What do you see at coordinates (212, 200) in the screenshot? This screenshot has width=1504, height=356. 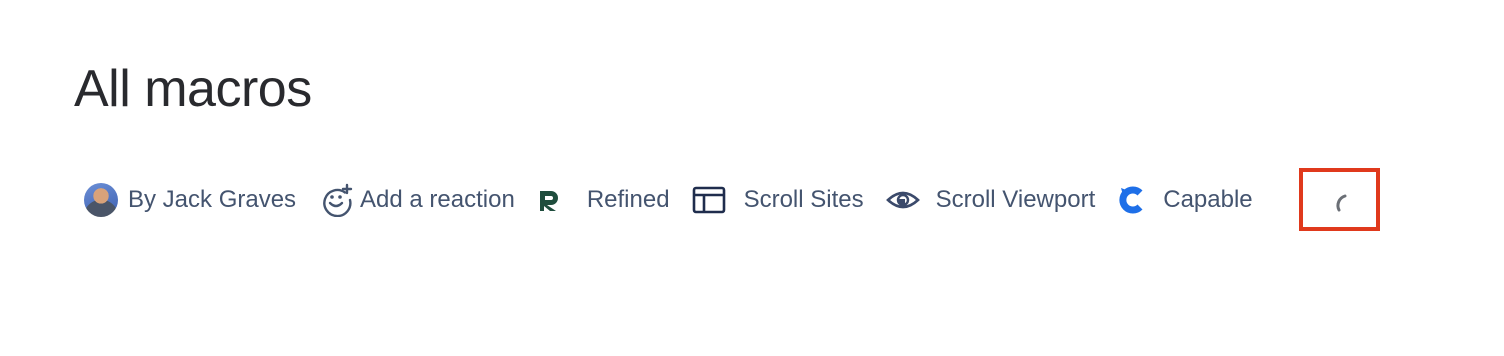 I see `author-label: By Jack Graves` at bounding box center [212, 200].